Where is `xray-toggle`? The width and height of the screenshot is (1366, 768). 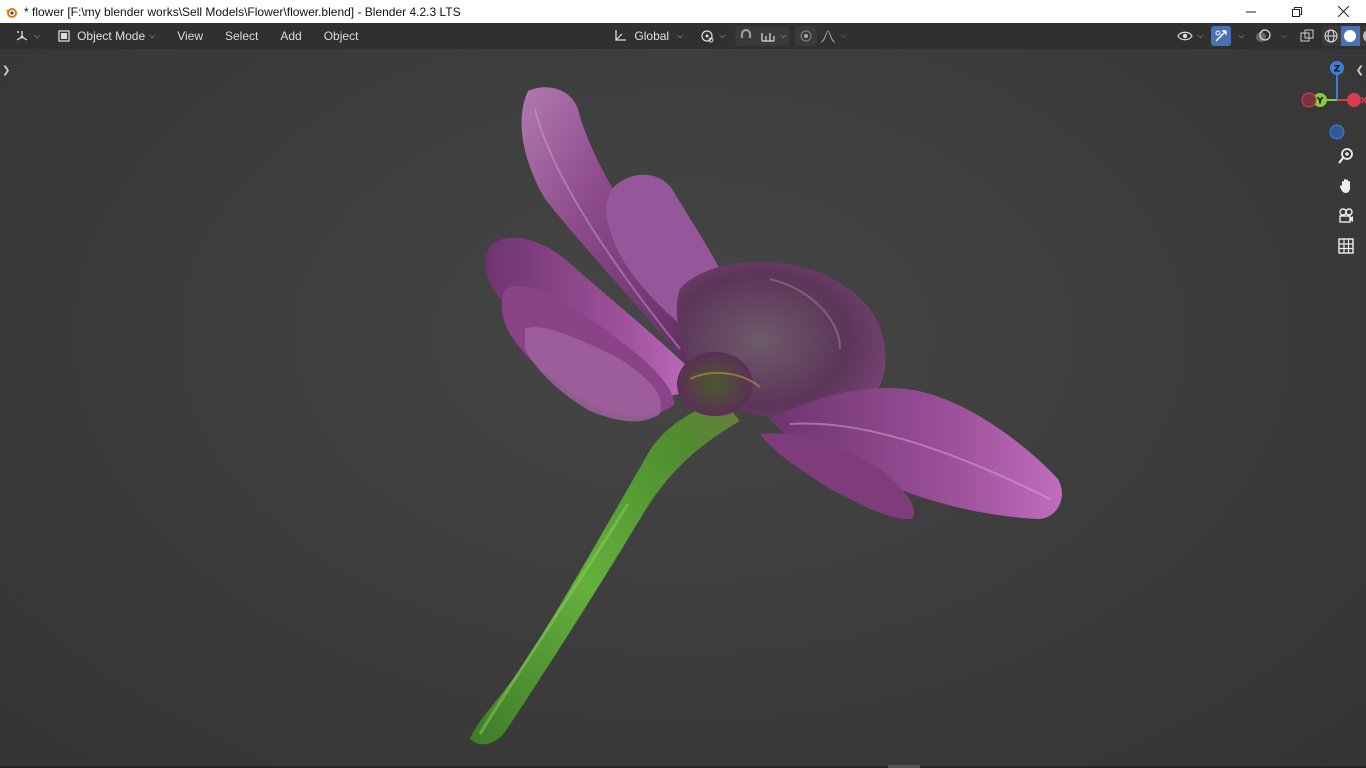
xray-toggle is located at coordinates (1307, 36).